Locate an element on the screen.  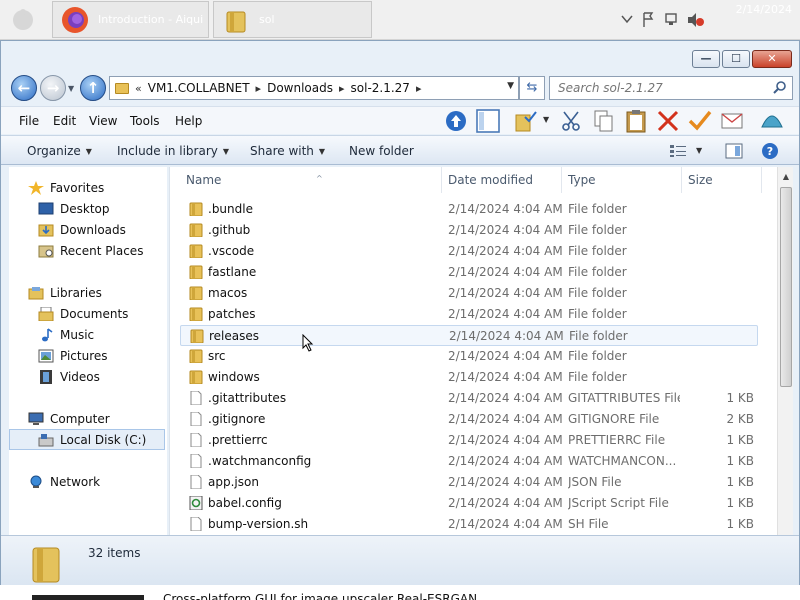
nav-downloads: Downloads is located at coordinates (87, 230).